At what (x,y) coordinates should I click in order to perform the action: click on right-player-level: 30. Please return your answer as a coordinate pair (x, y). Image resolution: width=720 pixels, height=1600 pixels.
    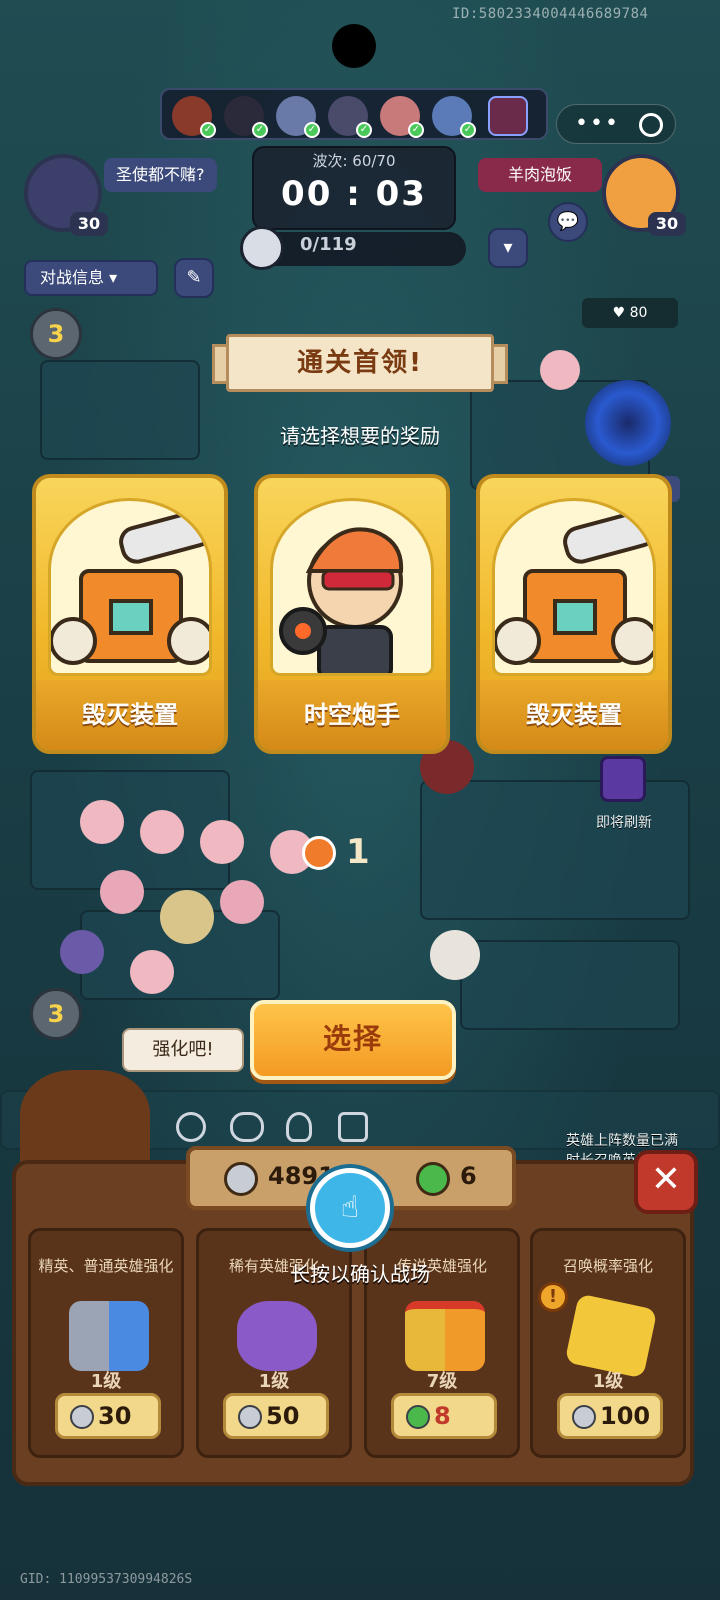
    Looking at the image, I should click on (667, 224).